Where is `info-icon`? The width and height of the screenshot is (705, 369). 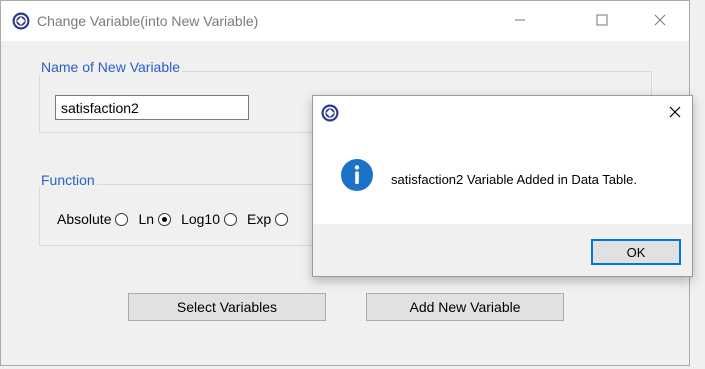
info-icon is located at coordinates (357, 175).